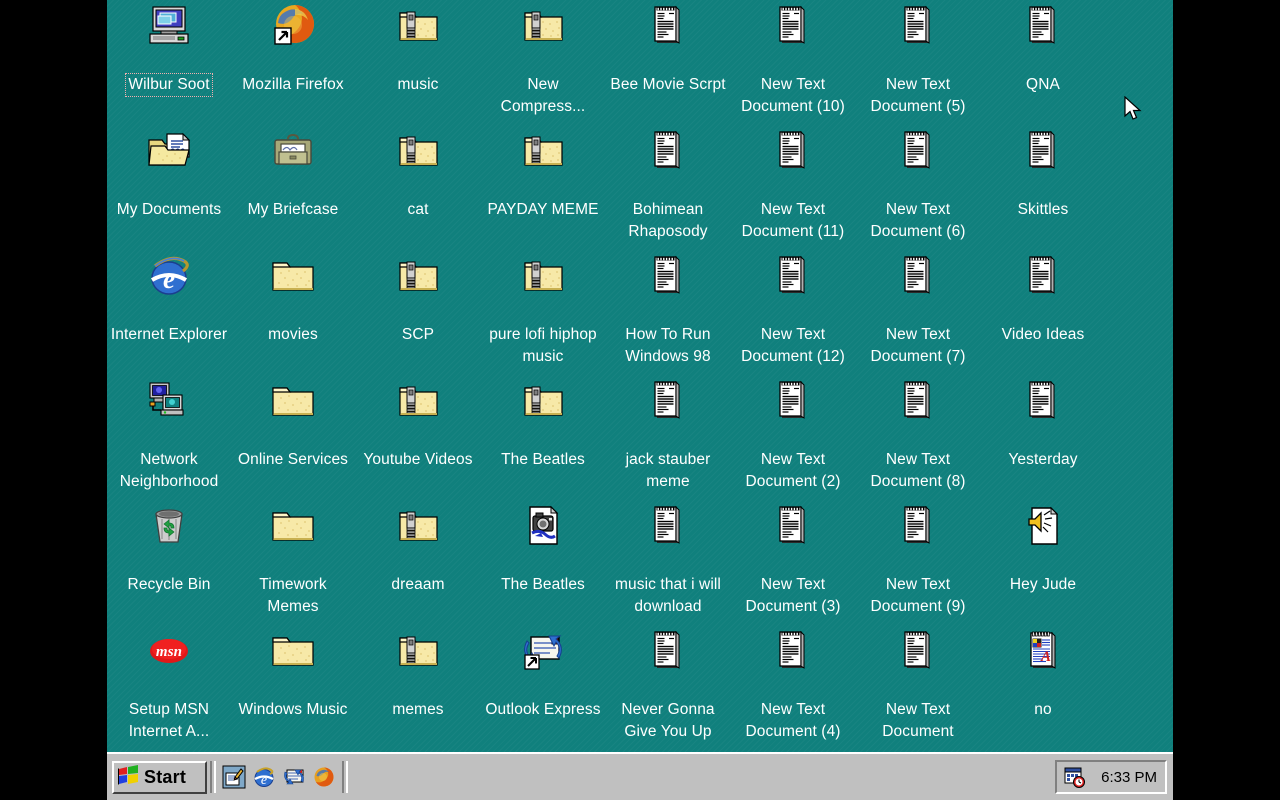 This screenshot has width=1280, height=800. What do you see at coordinates (418, 174) in the screenshot?
I see `desktop-icon: cat` at bounding box center [418, 174].